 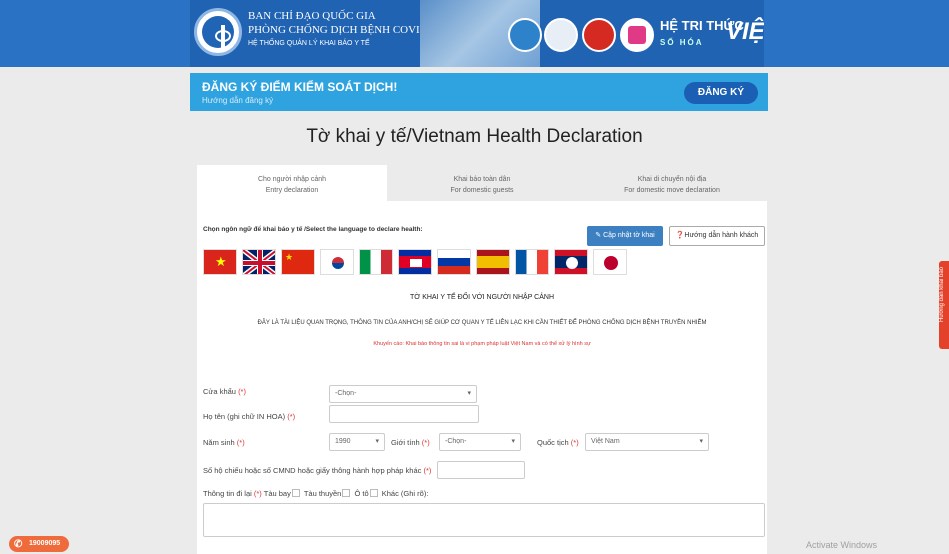 I want to click on flag-uk-icon, so click(x=259, y=262).